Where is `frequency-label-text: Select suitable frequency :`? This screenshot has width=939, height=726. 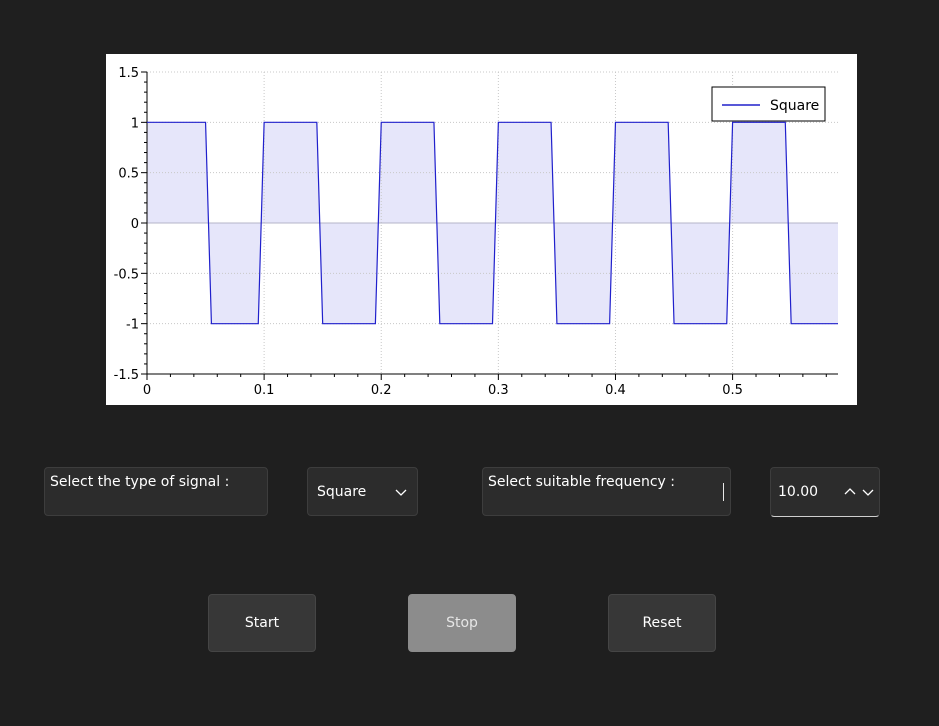
frequency-label-text: Select suitable frequency : is located at coordinates (581, 482).